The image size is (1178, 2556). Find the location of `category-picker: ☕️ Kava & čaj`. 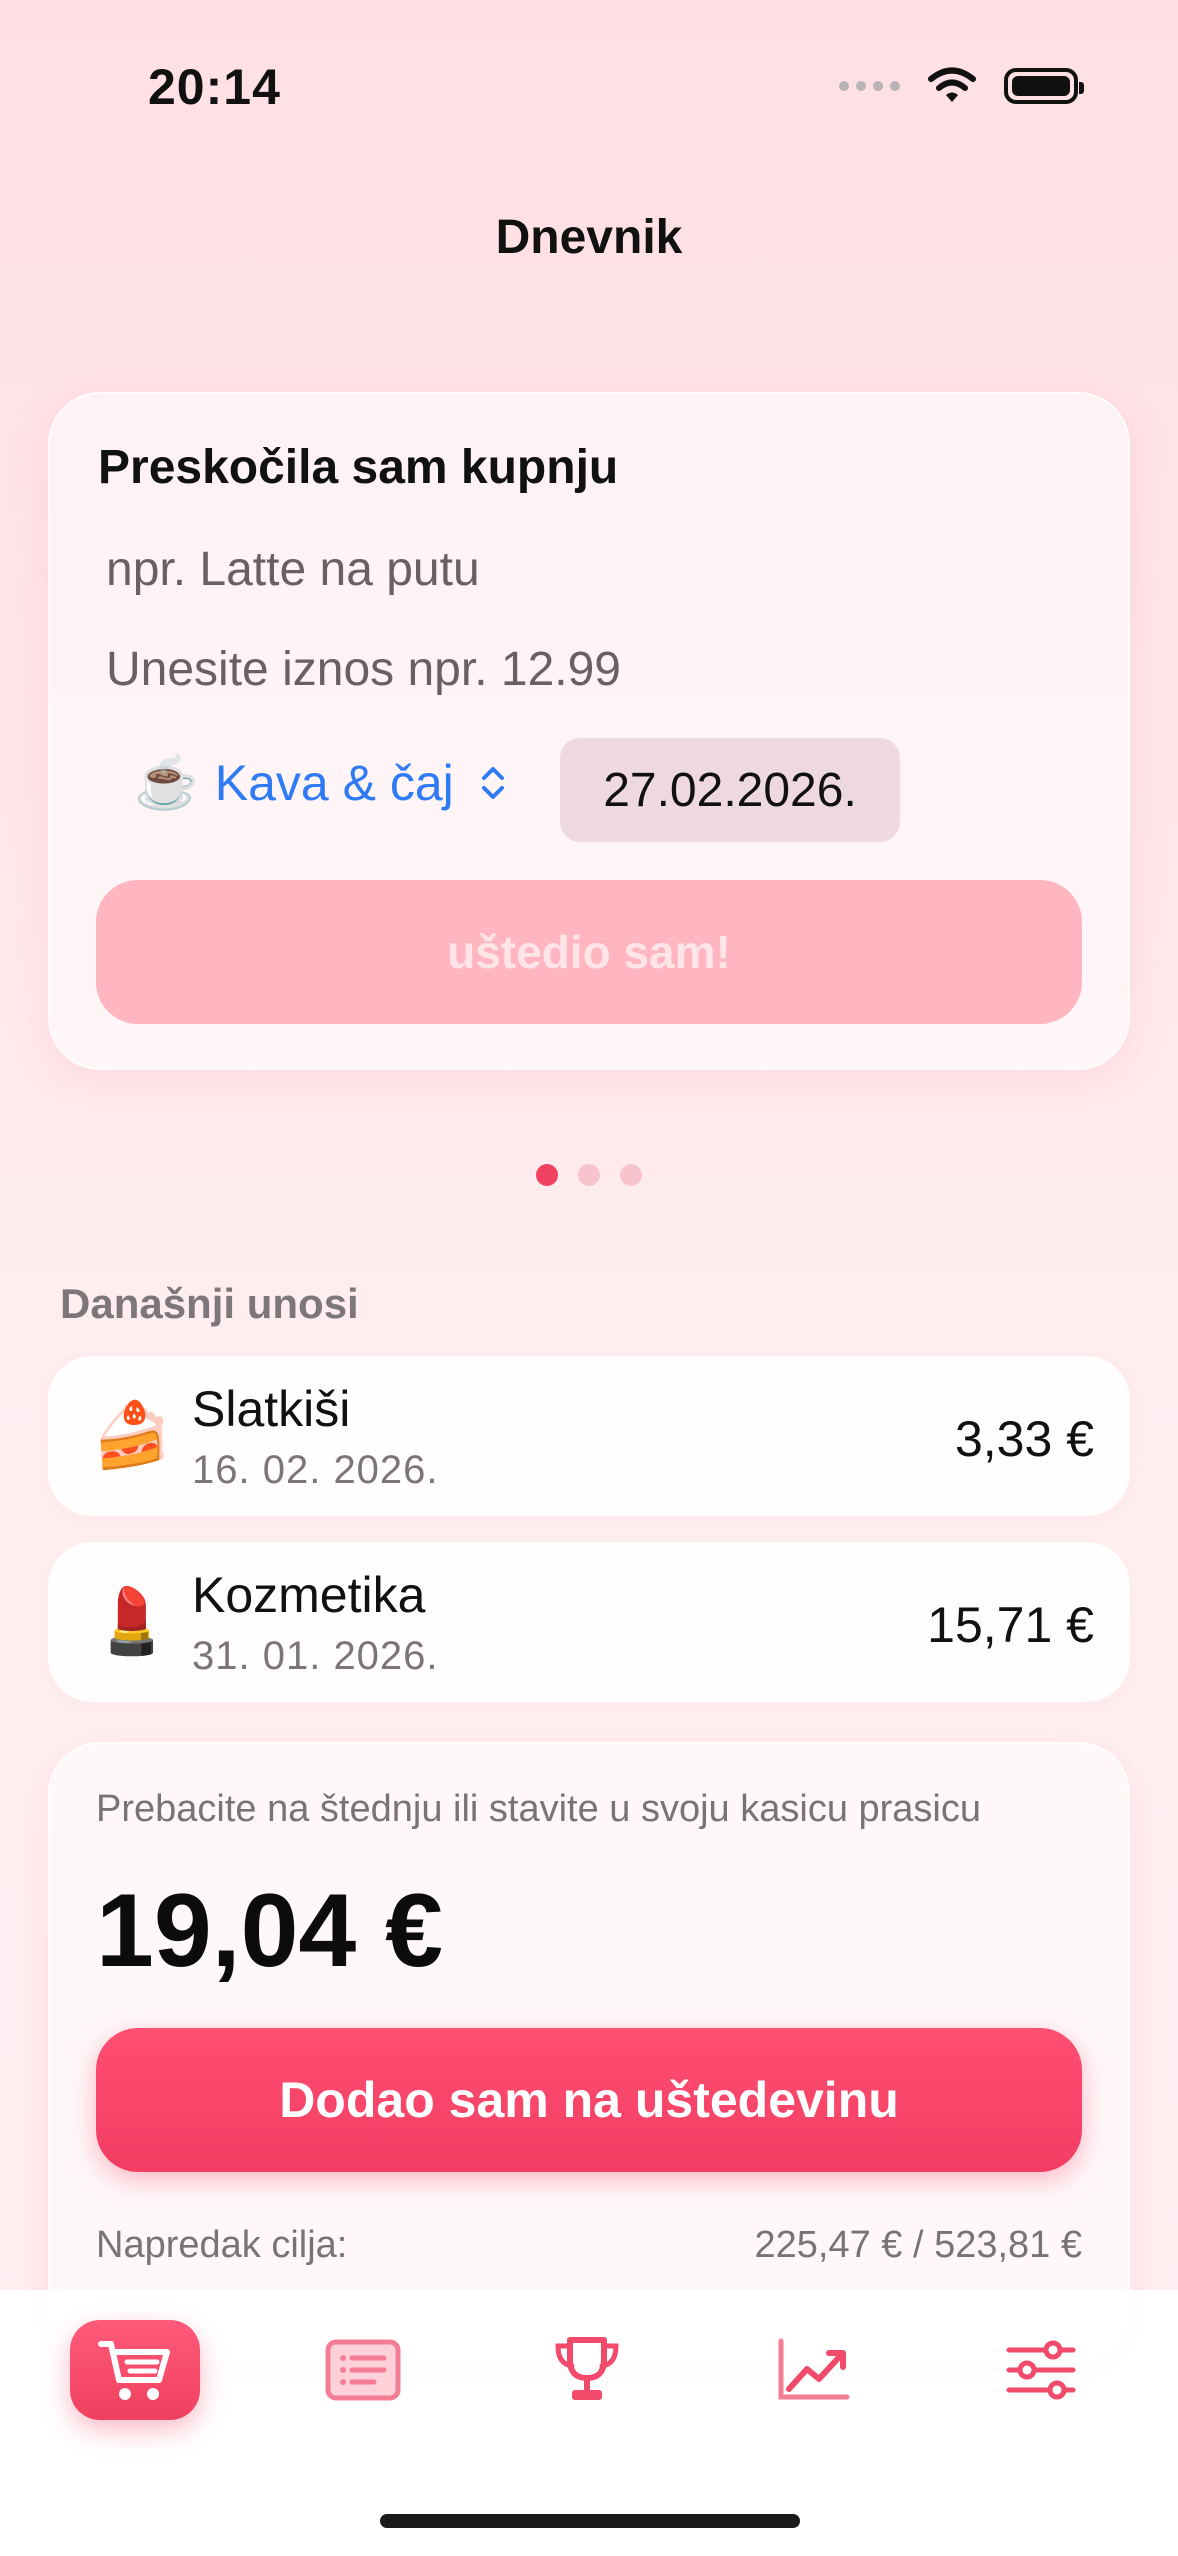

category-picker: ☕️ Kava & čaj is located at coordinates (320, 782).